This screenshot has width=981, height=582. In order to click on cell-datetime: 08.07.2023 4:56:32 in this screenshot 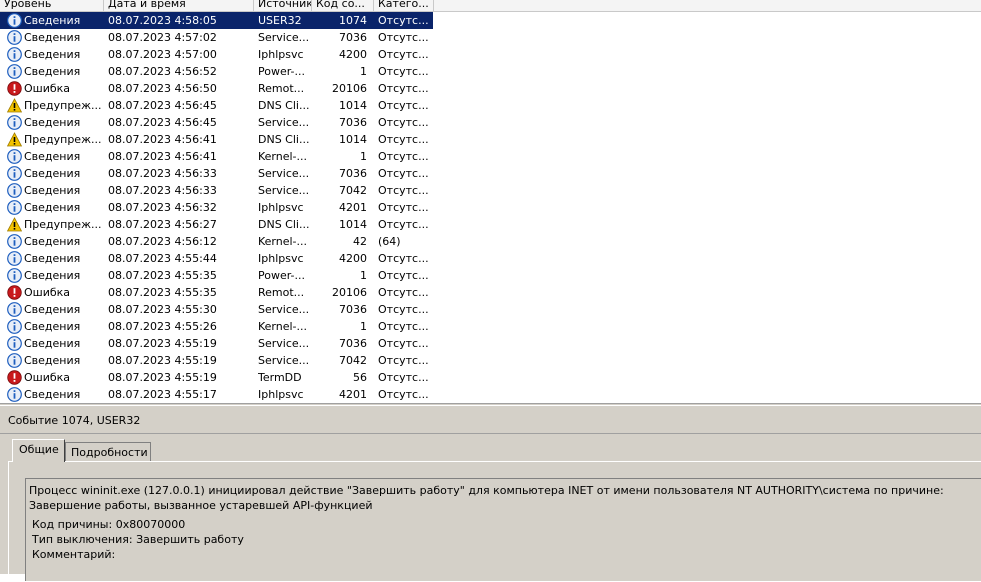, I will do `click(162, 207)`.